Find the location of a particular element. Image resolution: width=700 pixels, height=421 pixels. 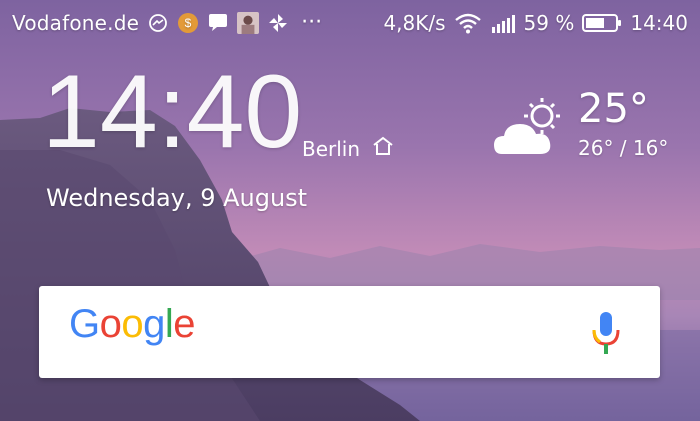

google-logo-o1: o is located at coordinates (110, 324).